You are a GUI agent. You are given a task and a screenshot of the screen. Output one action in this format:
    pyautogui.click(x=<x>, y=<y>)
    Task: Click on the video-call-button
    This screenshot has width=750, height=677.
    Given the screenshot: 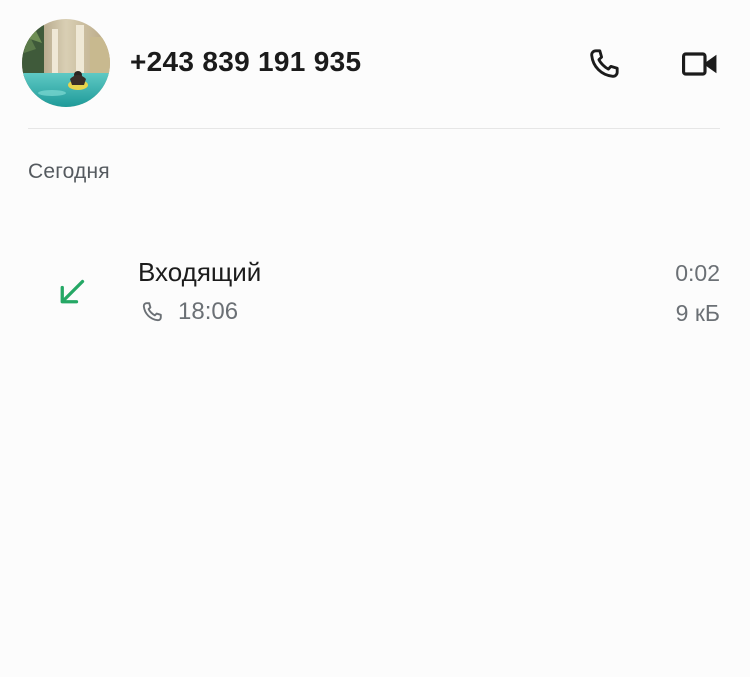 What is the action you would take?
    pyautogui.click(x=700, y=64)
    